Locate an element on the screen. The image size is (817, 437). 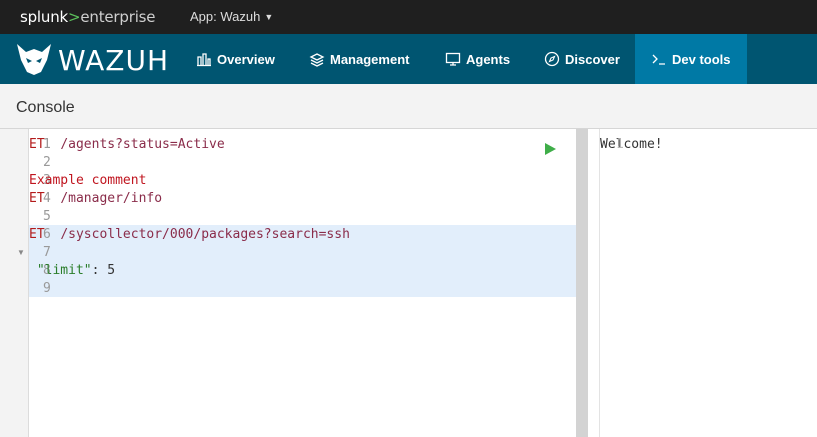
code-token: : 5 is located at coordinates (103, 270).